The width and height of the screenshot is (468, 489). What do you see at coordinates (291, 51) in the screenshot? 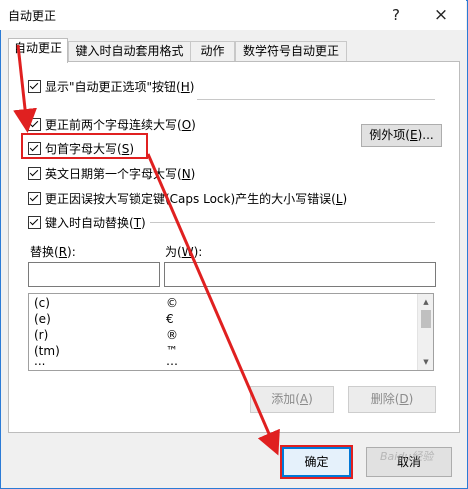
I see `tab-math-autocorrect: 数学符号自动更正` at bounding box center [291, 51].